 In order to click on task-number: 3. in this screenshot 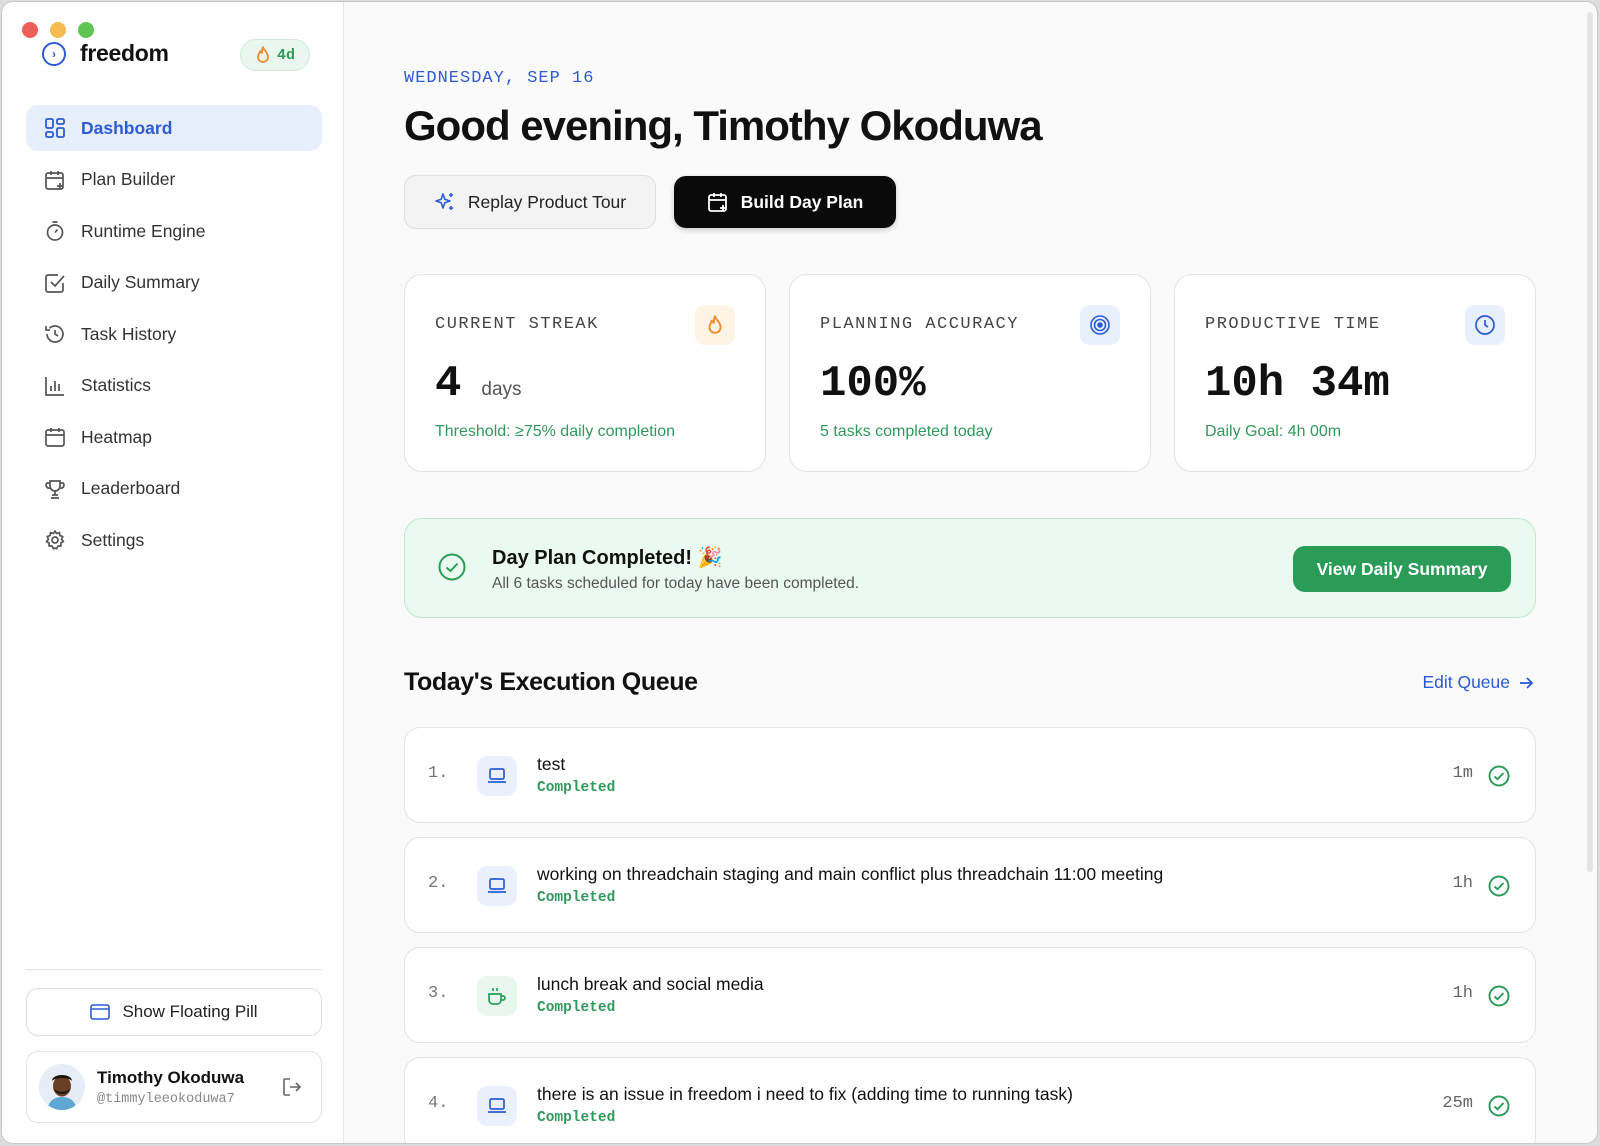, I will do `click(438, 993)`.